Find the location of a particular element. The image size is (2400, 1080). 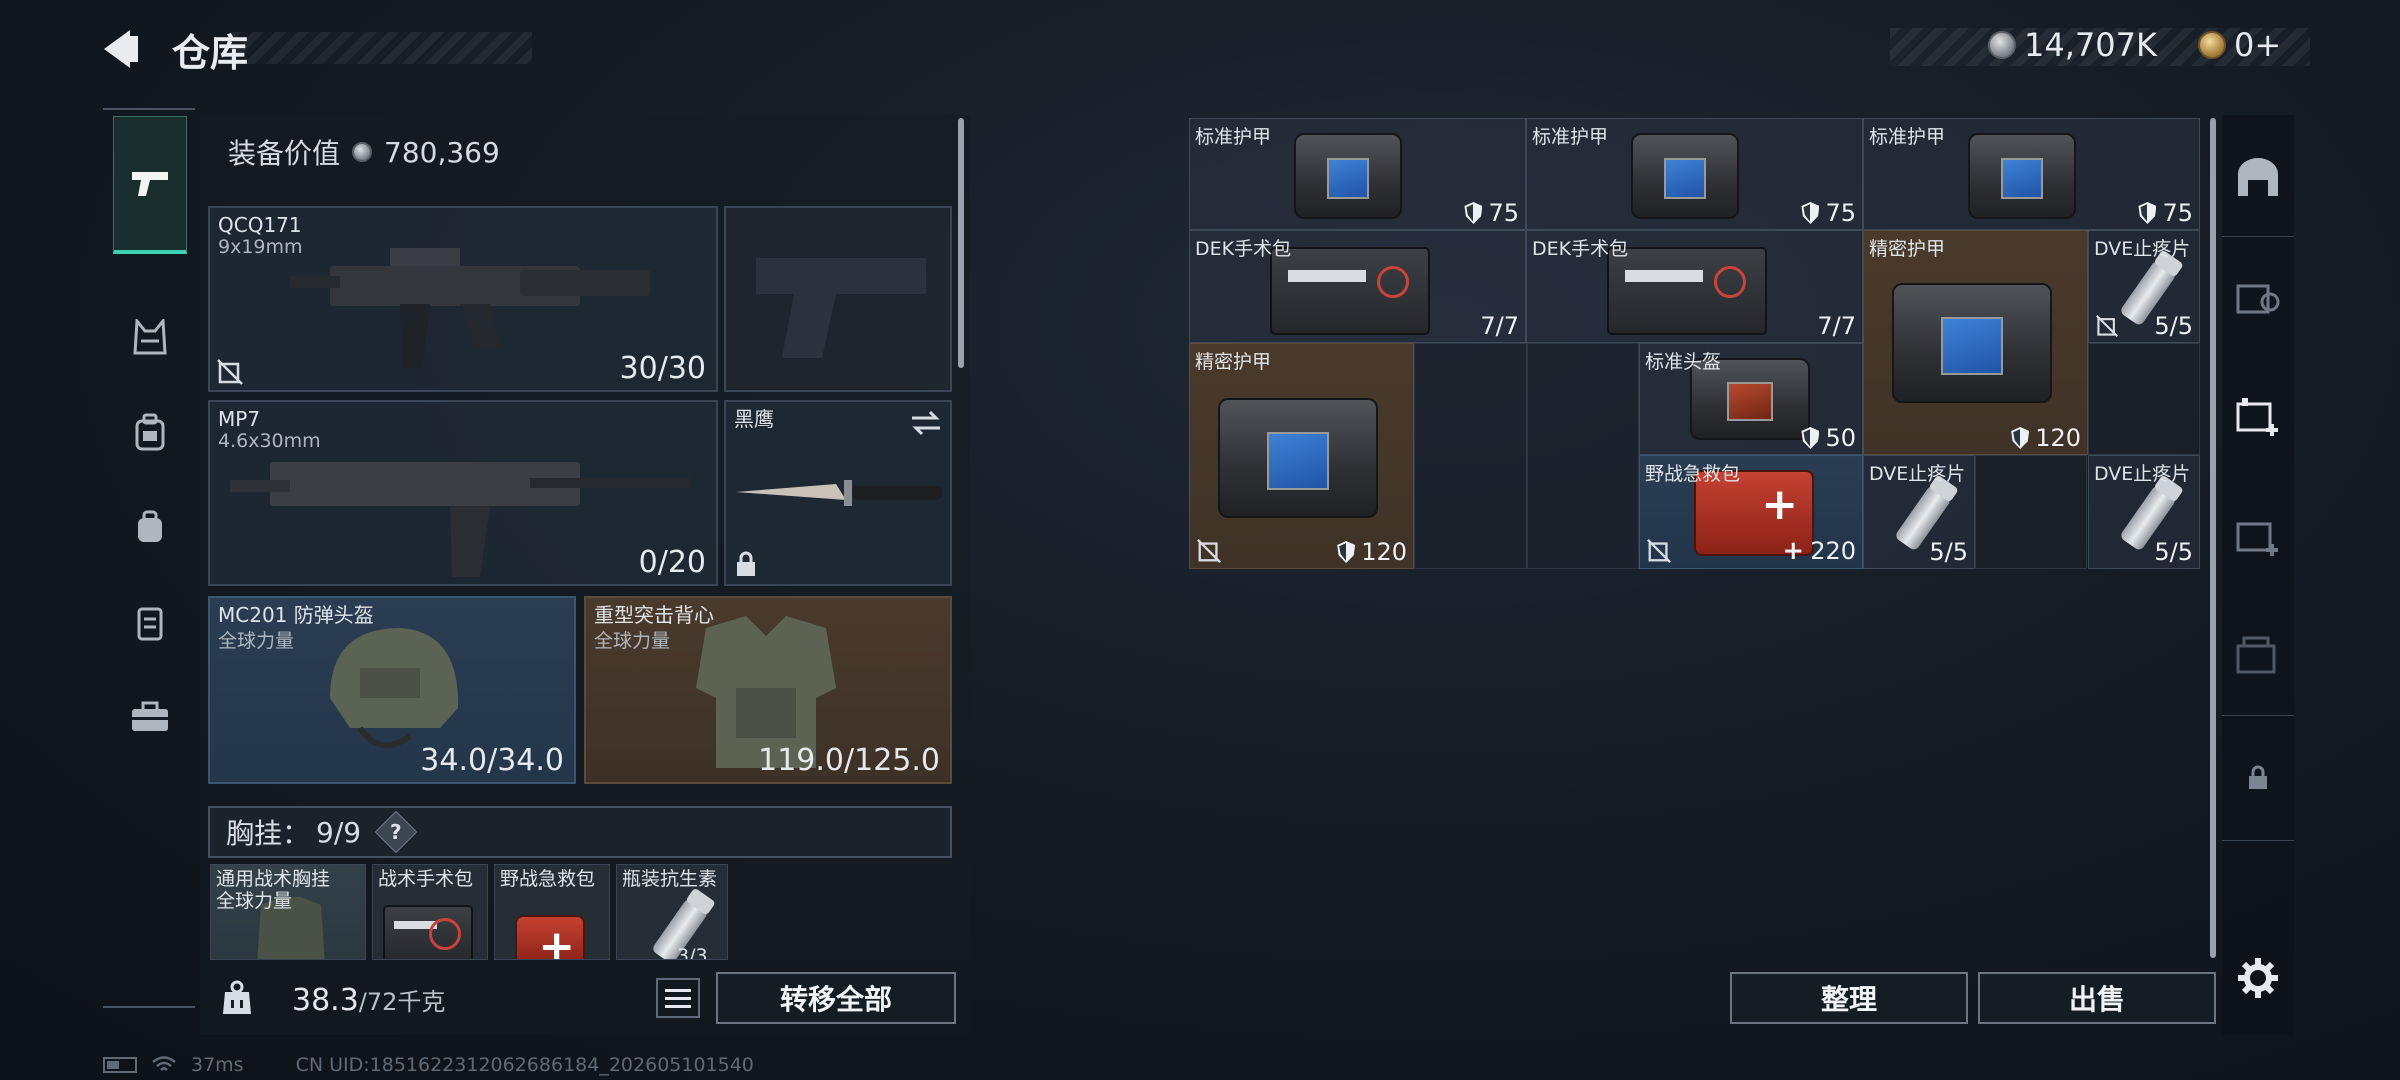

storage-tab-locked is located at coordinates (2258, 778).